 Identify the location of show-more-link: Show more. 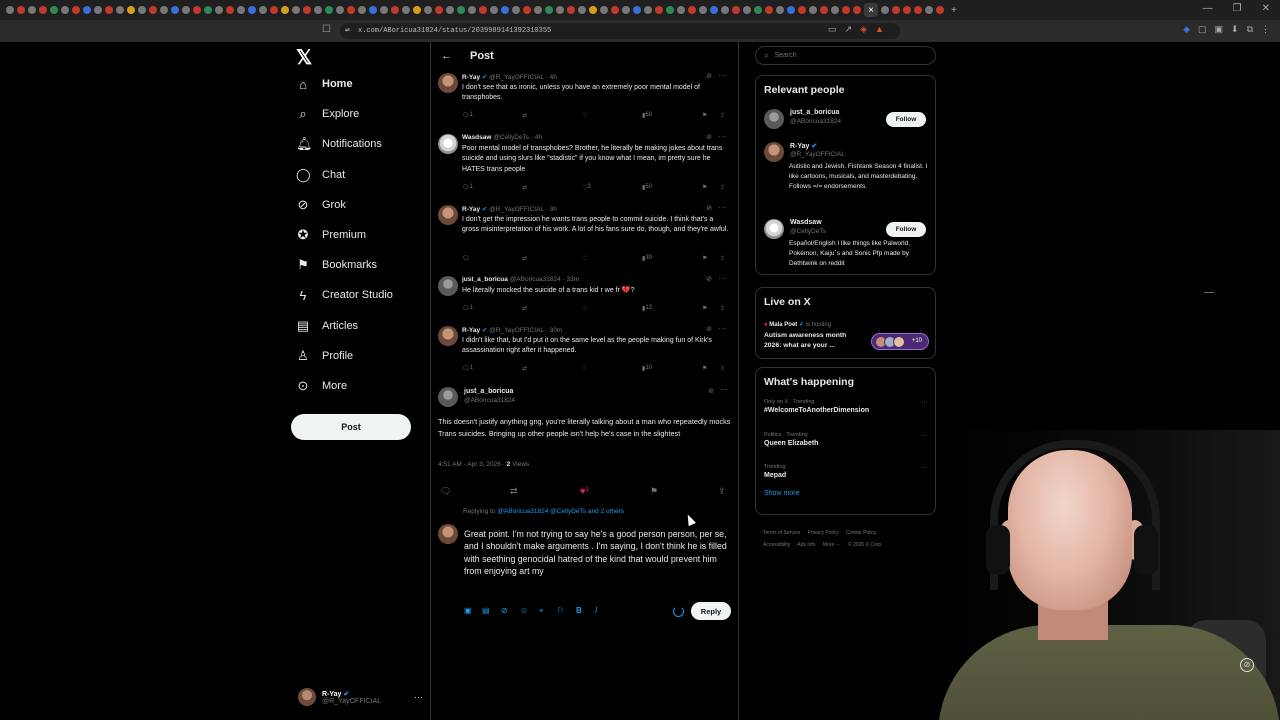
(781, 493).